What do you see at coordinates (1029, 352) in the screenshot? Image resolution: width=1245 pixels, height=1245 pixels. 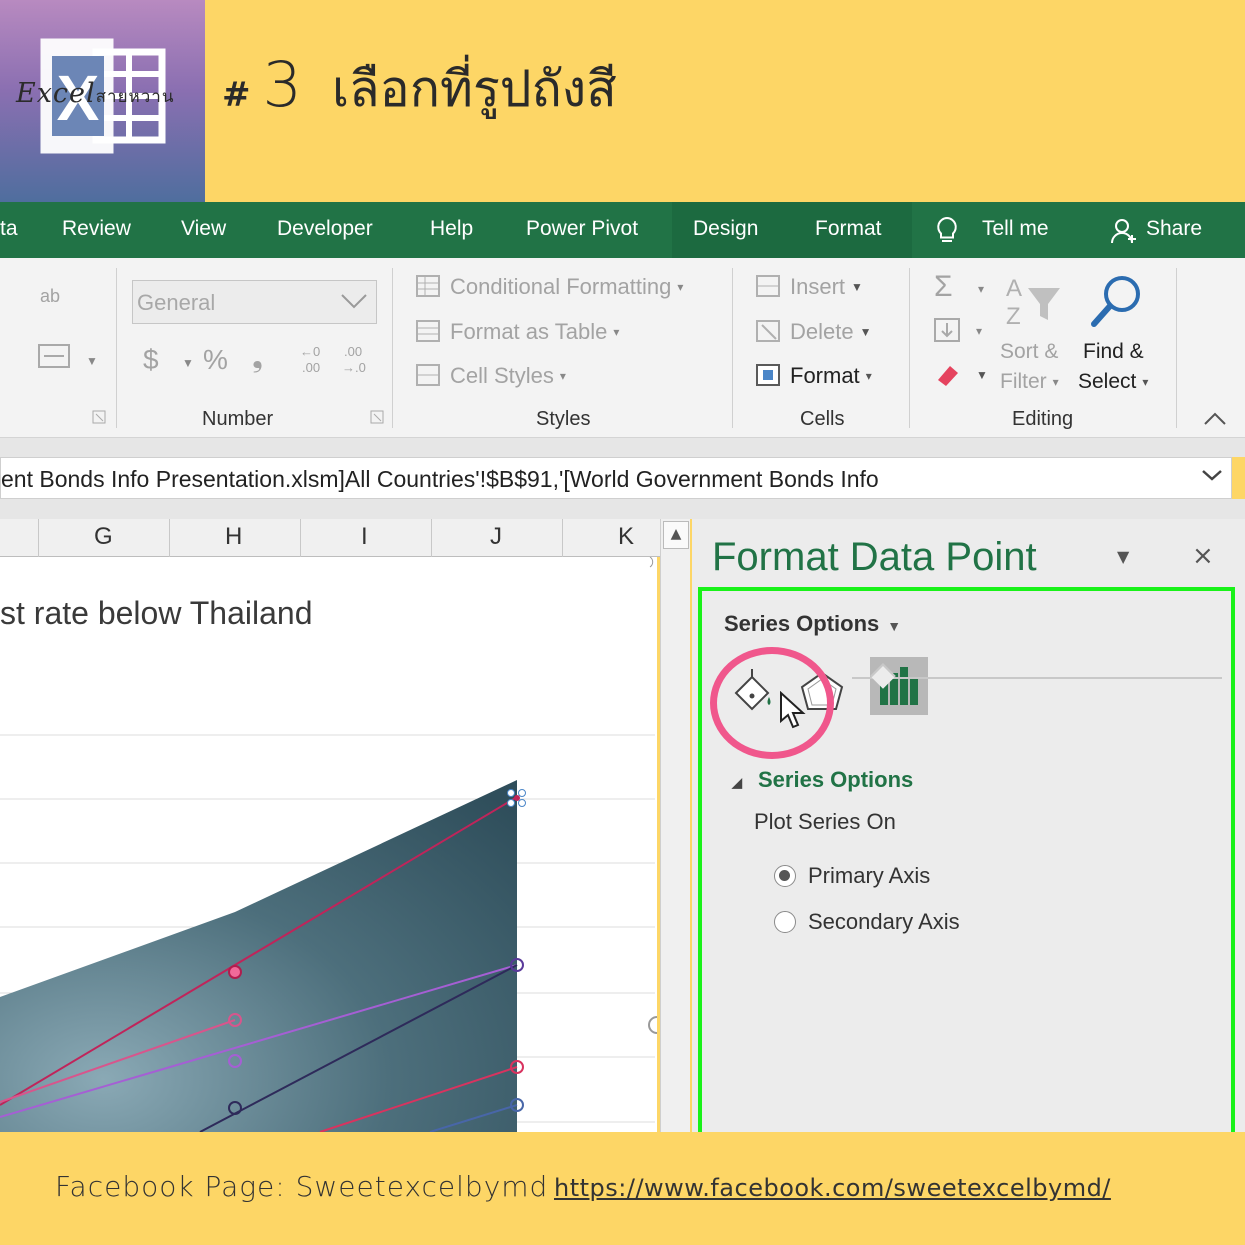 I see `sort-filter-label-1: Sort &` at bounding box center [1029, 352].